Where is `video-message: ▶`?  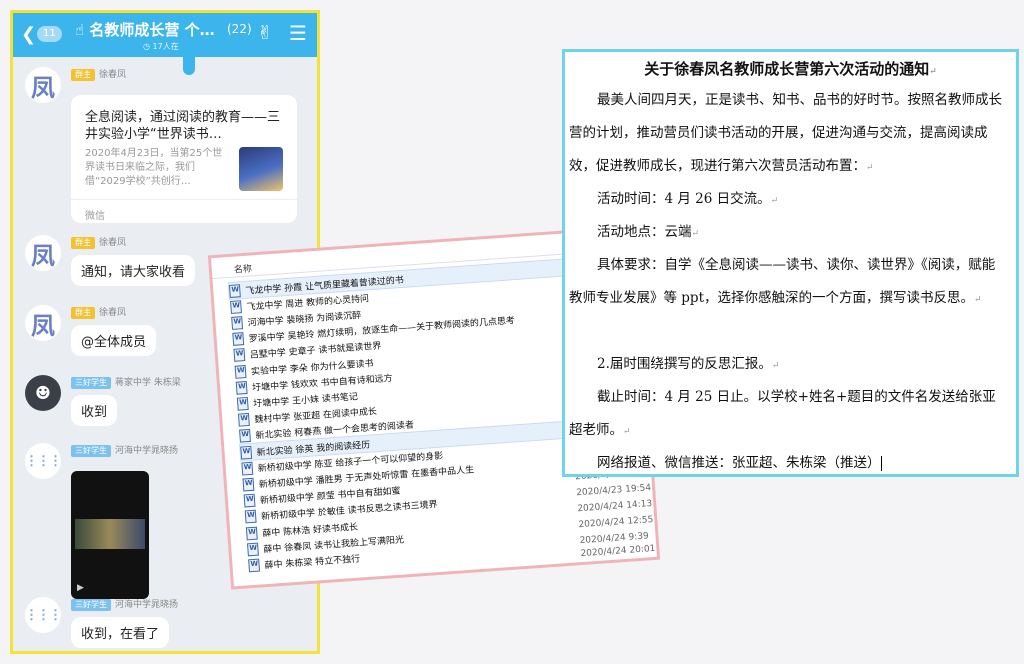
video-message: ▶ is located at coordinates (110, 535).